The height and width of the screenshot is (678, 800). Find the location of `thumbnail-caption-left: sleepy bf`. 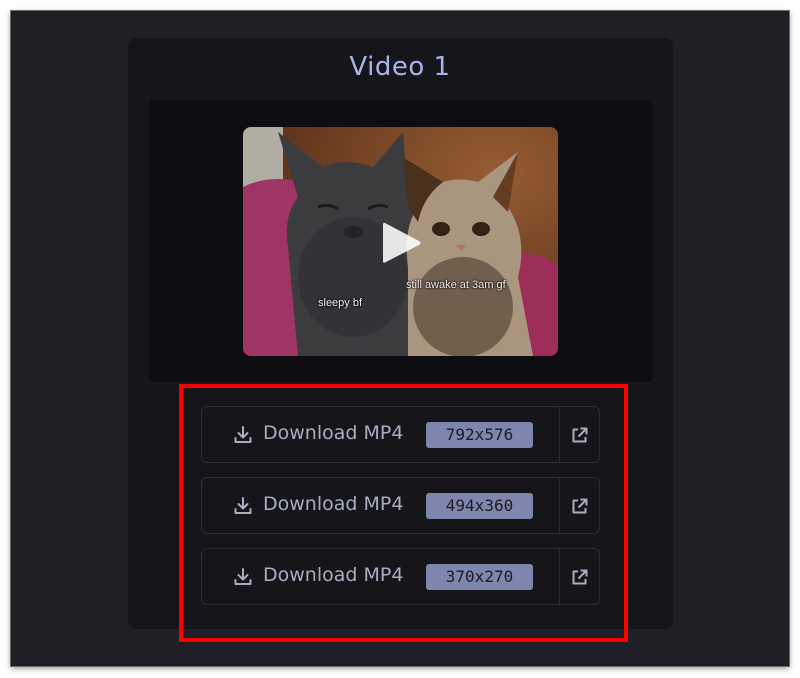

thumbnail-caption-left: sleepy bf is located at coordinates (340, 303).